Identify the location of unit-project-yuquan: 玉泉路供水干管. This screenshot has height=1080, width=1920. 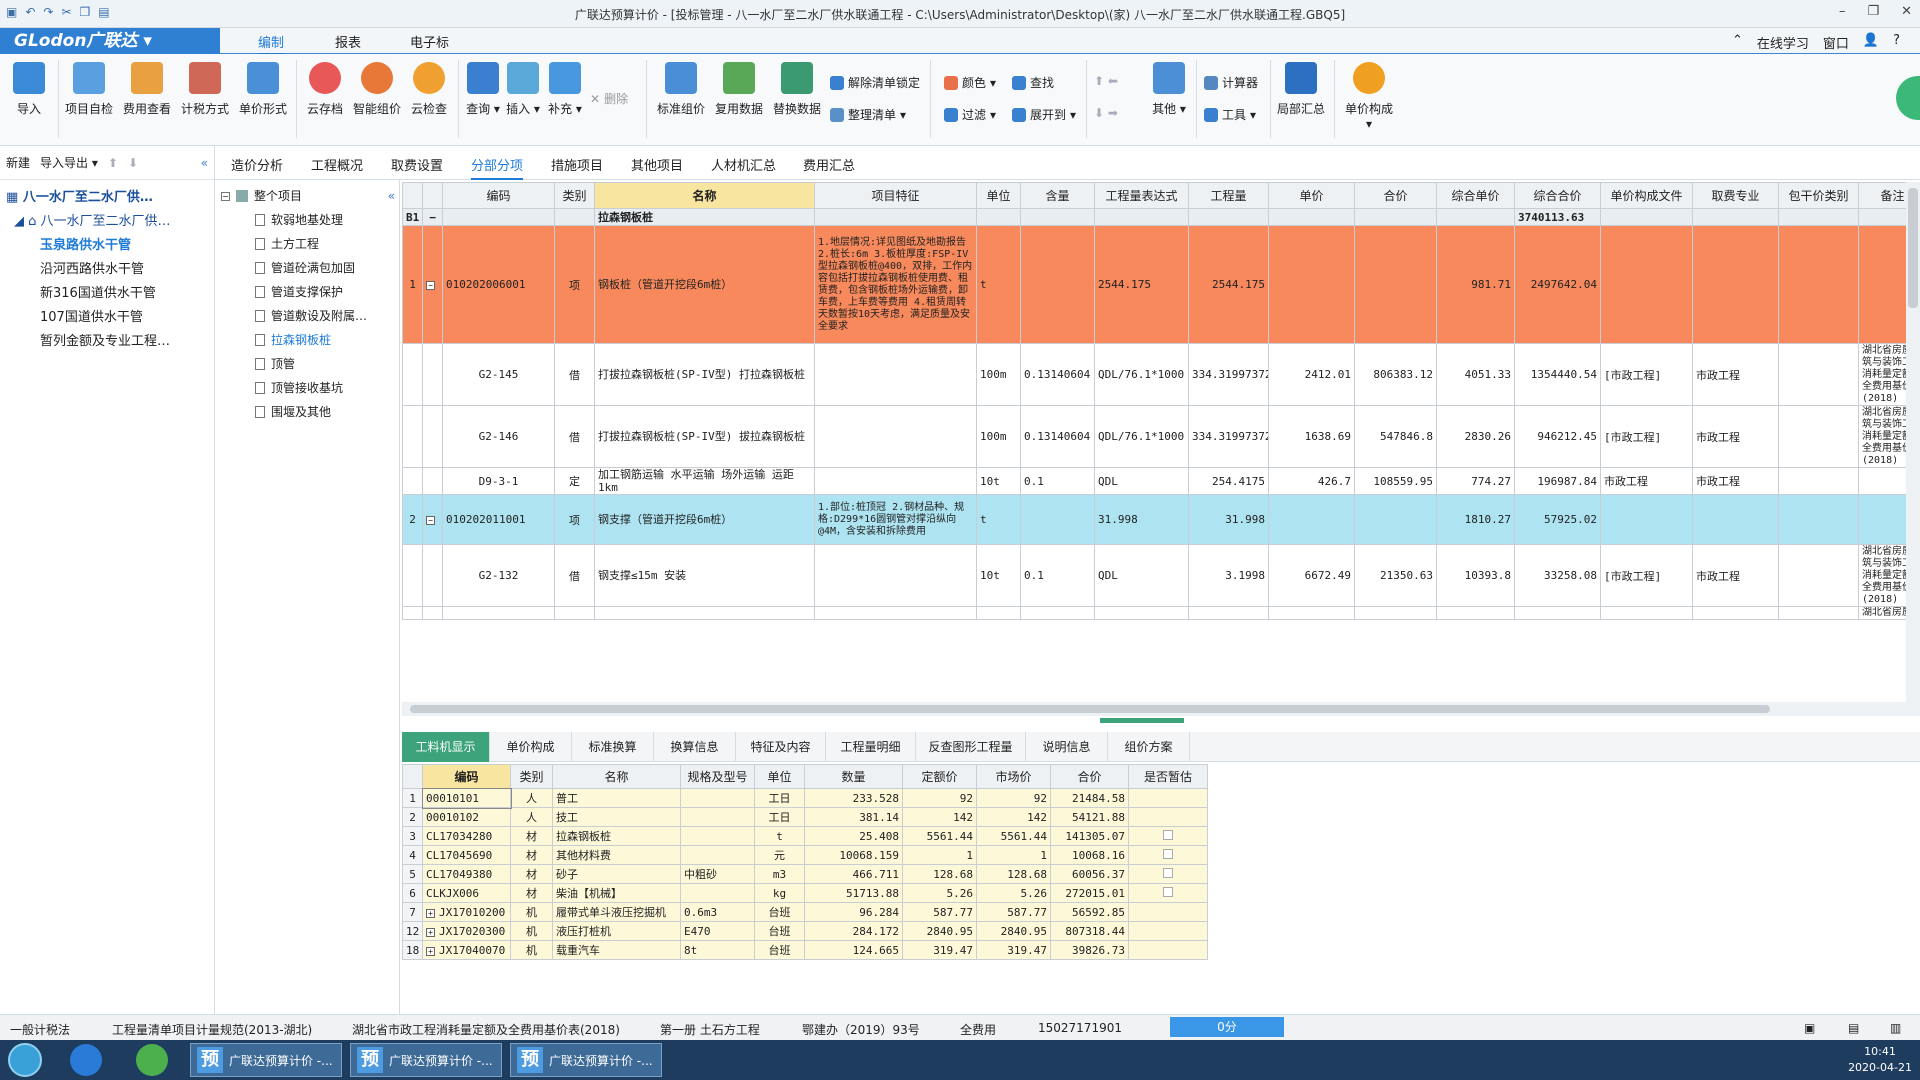
(107, 246).